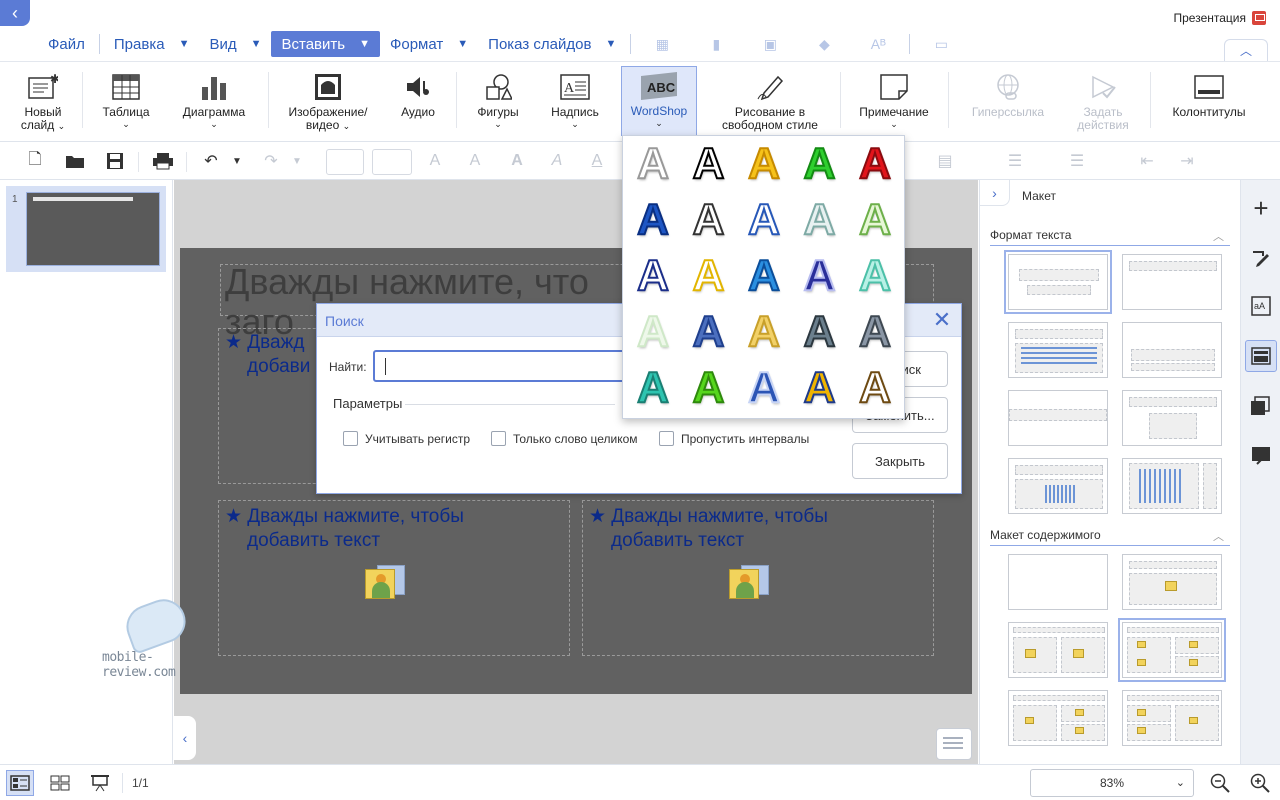  I want to click on caption-button: A Надпись ⌄, so click(575, 103).